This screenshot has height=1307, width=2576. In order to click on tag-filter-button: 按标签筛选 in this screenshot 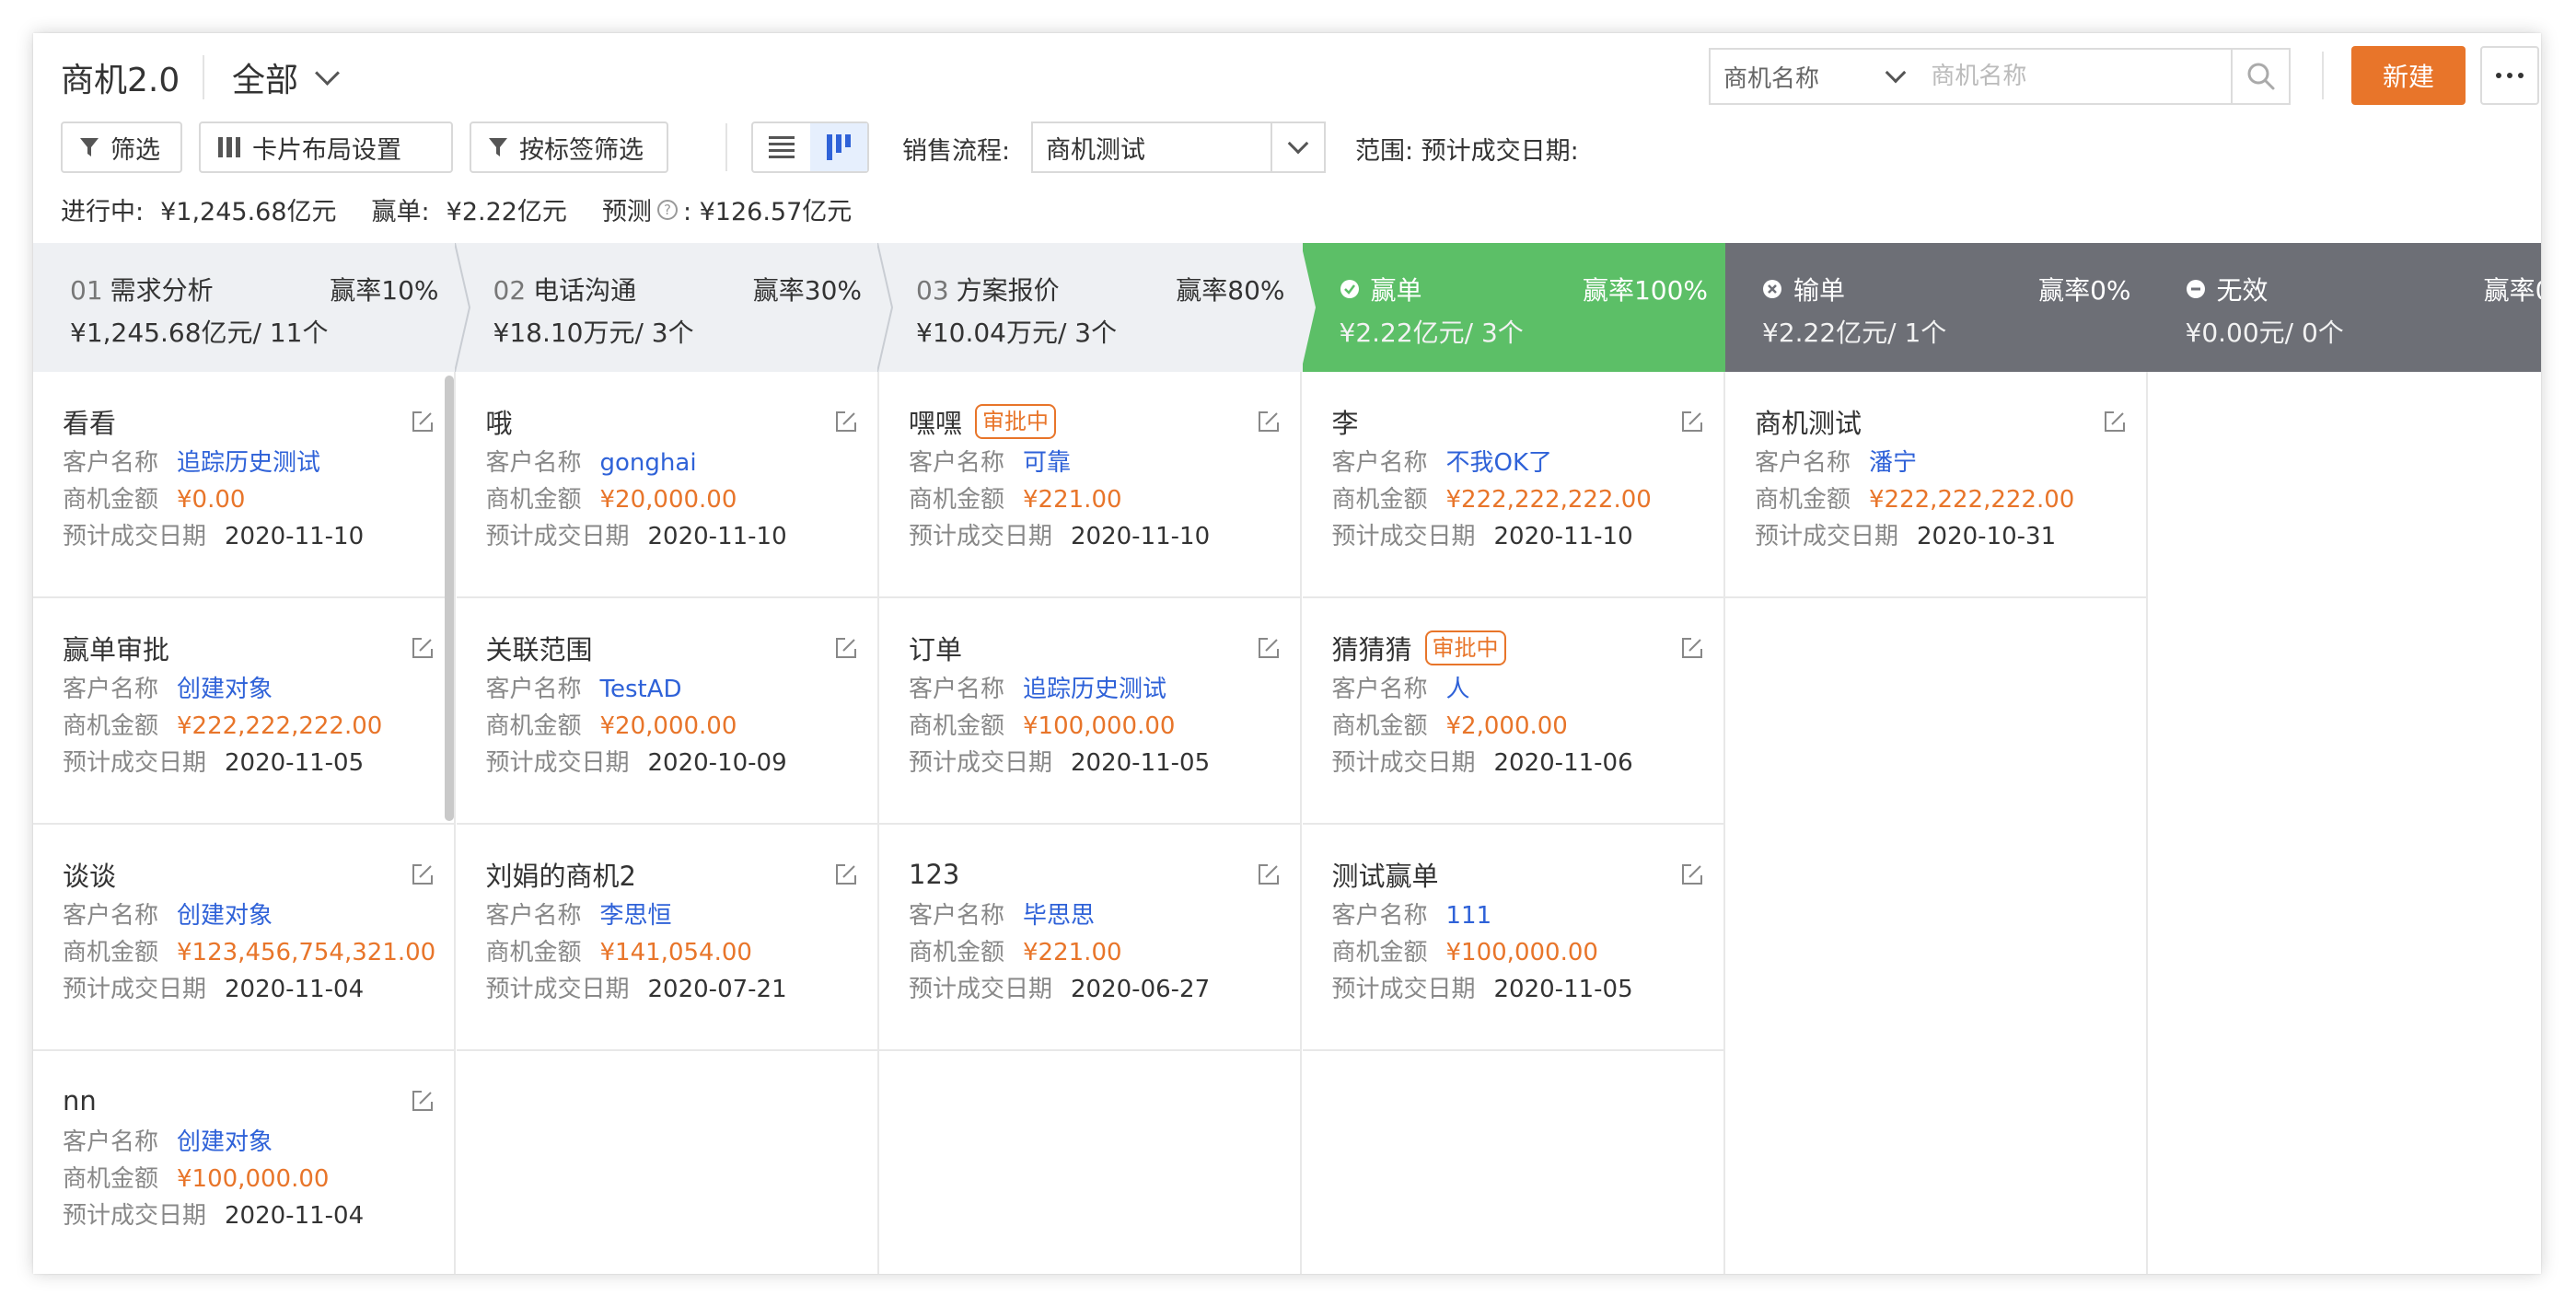, I will do `click(569, 147)`.